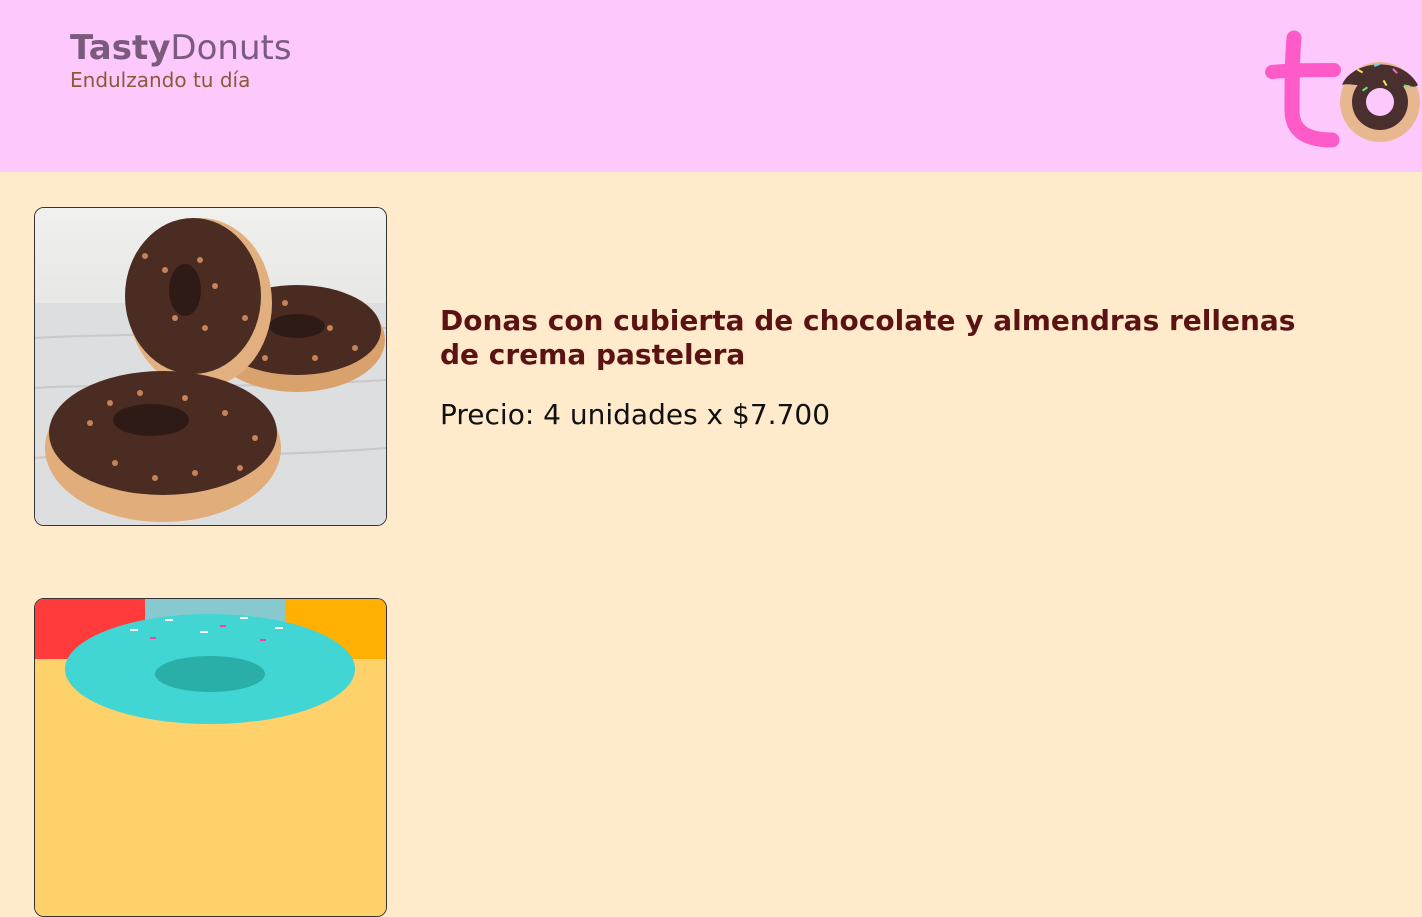 Image resolution: width=1422 pixels, height=917 pixels. What do you see at coordinates (160, 80) in the screenshot?
I see `brand-tagline: Endulzando tu día` at bounding box center [160, 80].